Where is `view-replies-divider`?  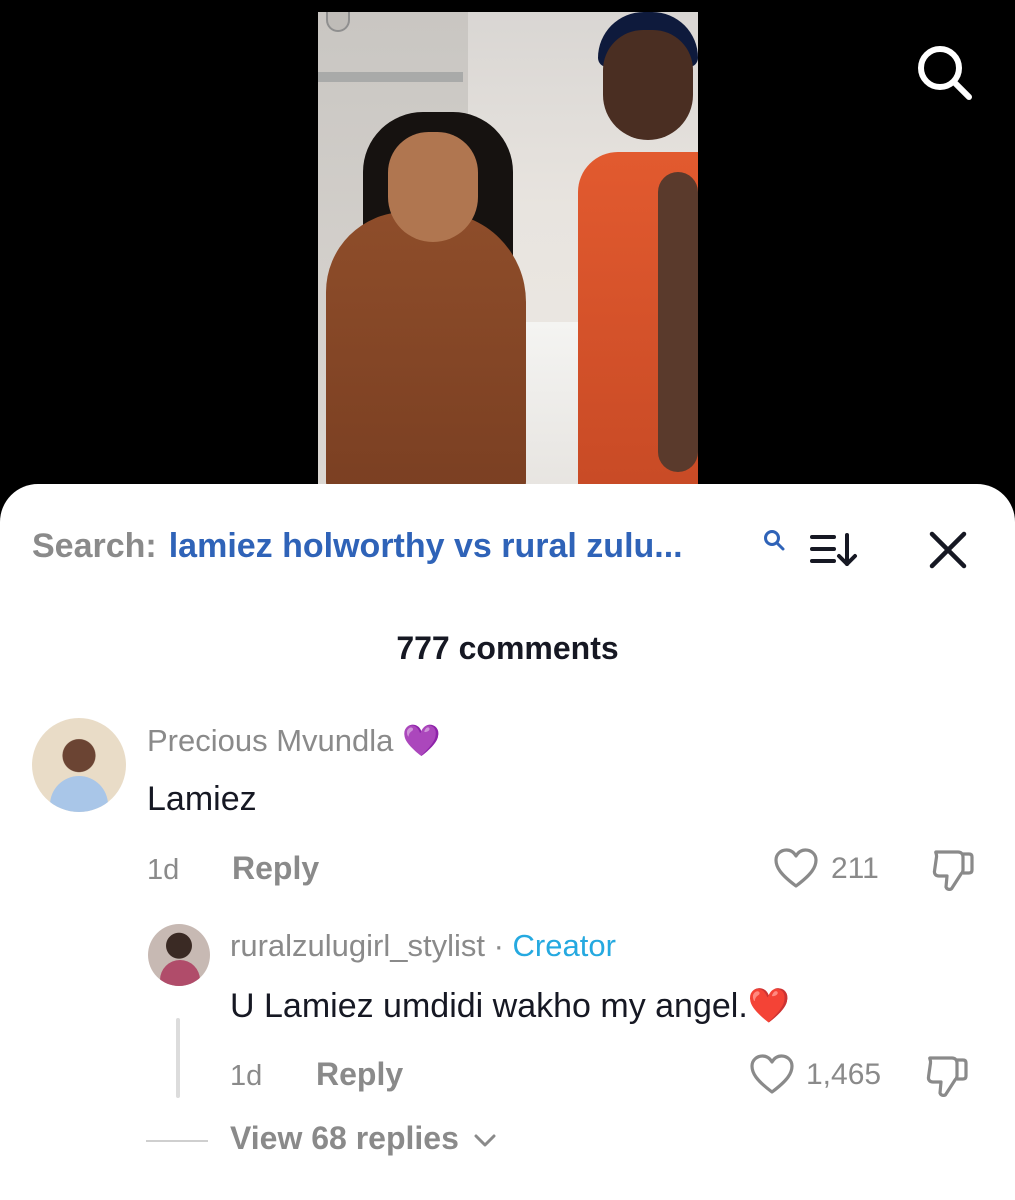
view-replies-divider is located at coordinates (177, 1141).